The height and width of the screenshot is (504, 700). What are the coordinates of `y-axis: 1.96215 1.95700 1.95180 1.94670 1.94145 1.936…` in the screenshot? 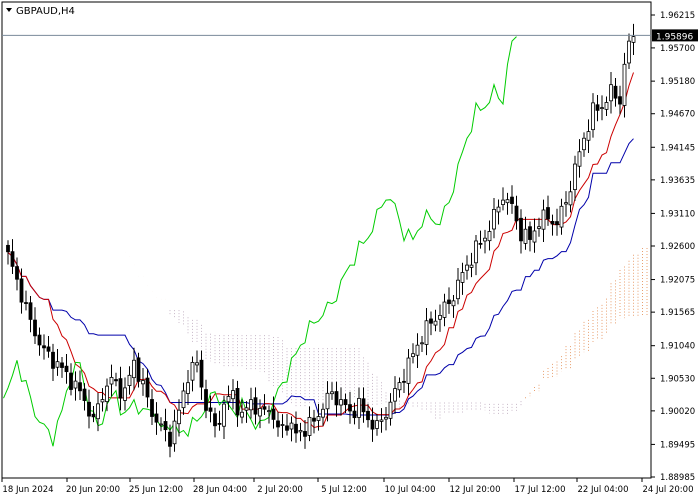 It's located at (673, 247).